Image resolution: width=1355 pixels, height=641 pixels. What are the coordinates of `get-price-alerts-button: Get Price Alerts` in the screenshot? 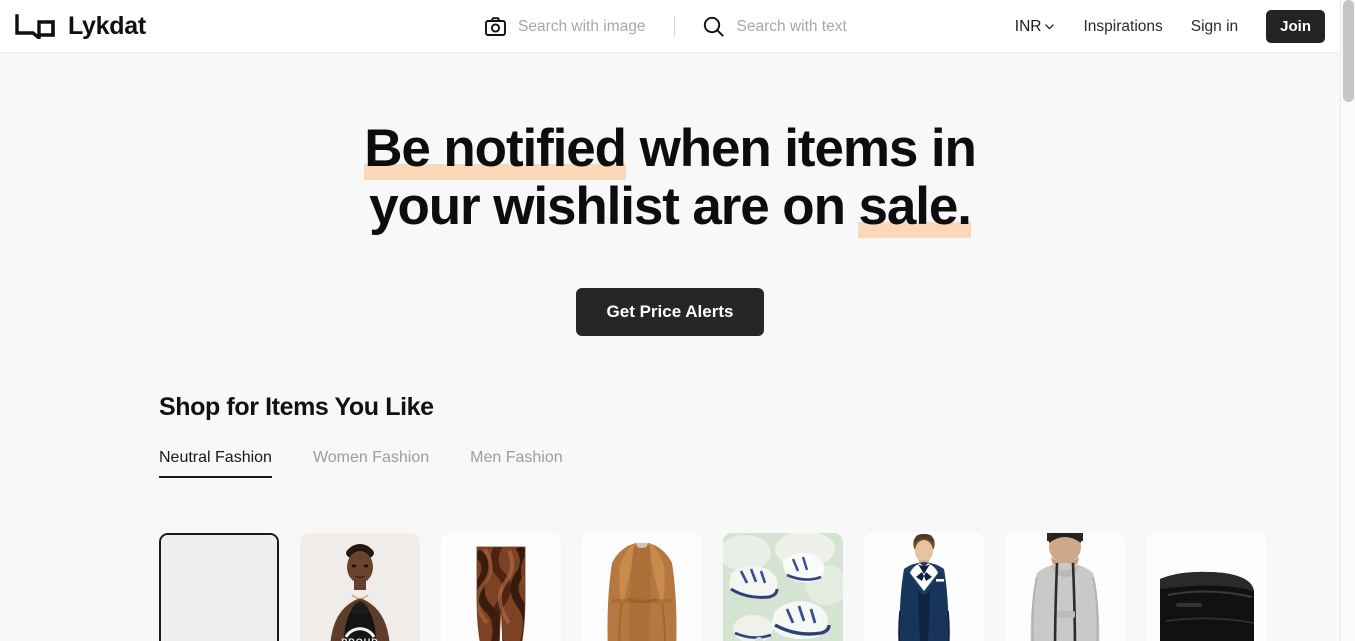 It's located at (670, 312).